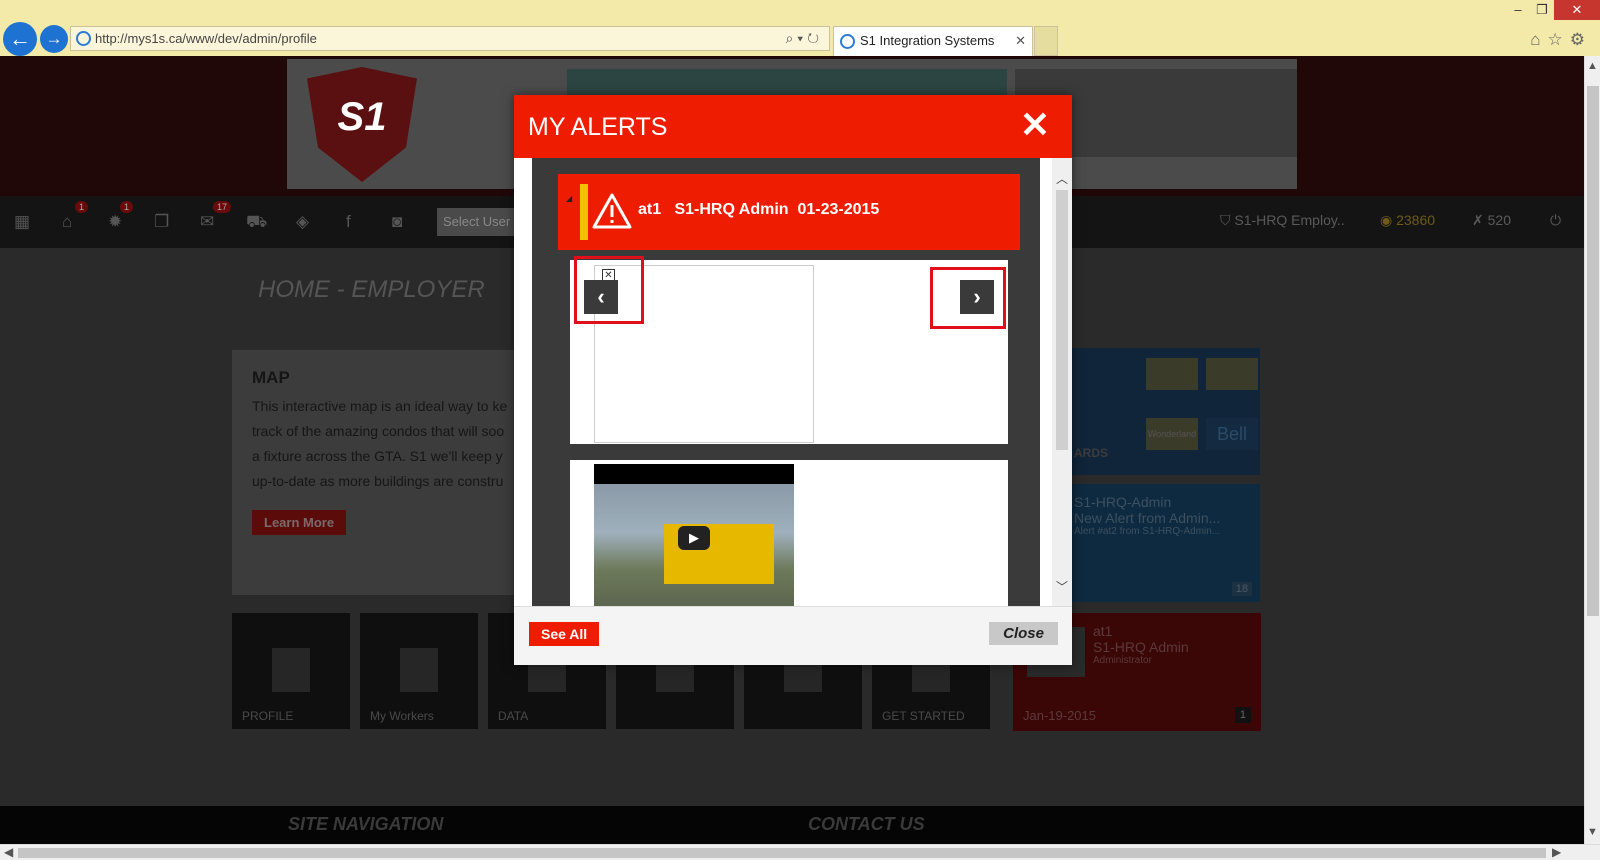 Image resolution: width=1600 pixels, height=860 pixels. I want to click on warning-icon, so click(612, 211).